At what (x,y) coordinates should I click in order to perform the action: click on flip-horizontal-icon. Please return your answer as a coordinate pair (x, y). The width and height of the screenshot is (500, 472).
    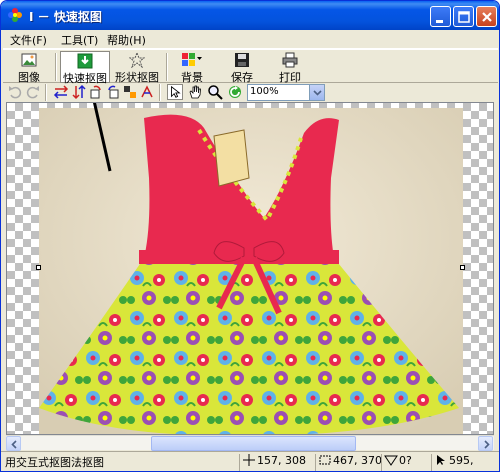
    Looking at the image, I should click on (61, 92).